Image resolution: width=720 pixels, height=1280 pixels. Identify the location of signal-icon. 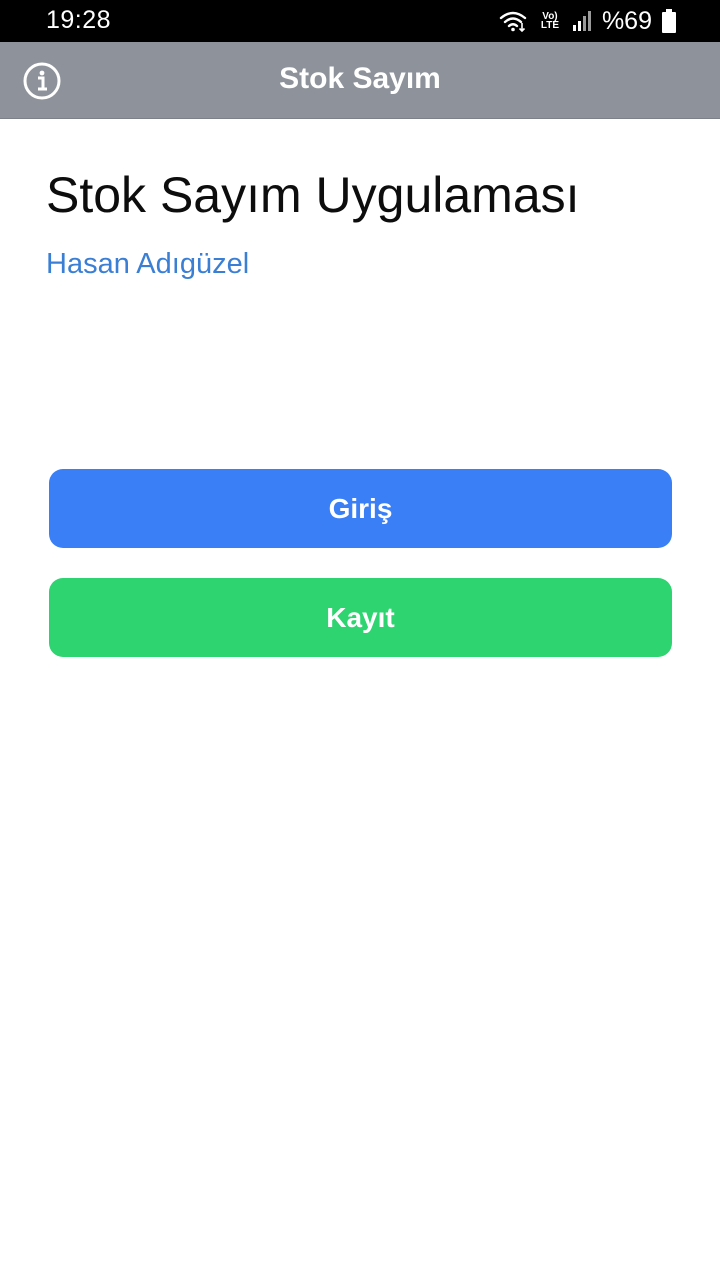
(582, 21).